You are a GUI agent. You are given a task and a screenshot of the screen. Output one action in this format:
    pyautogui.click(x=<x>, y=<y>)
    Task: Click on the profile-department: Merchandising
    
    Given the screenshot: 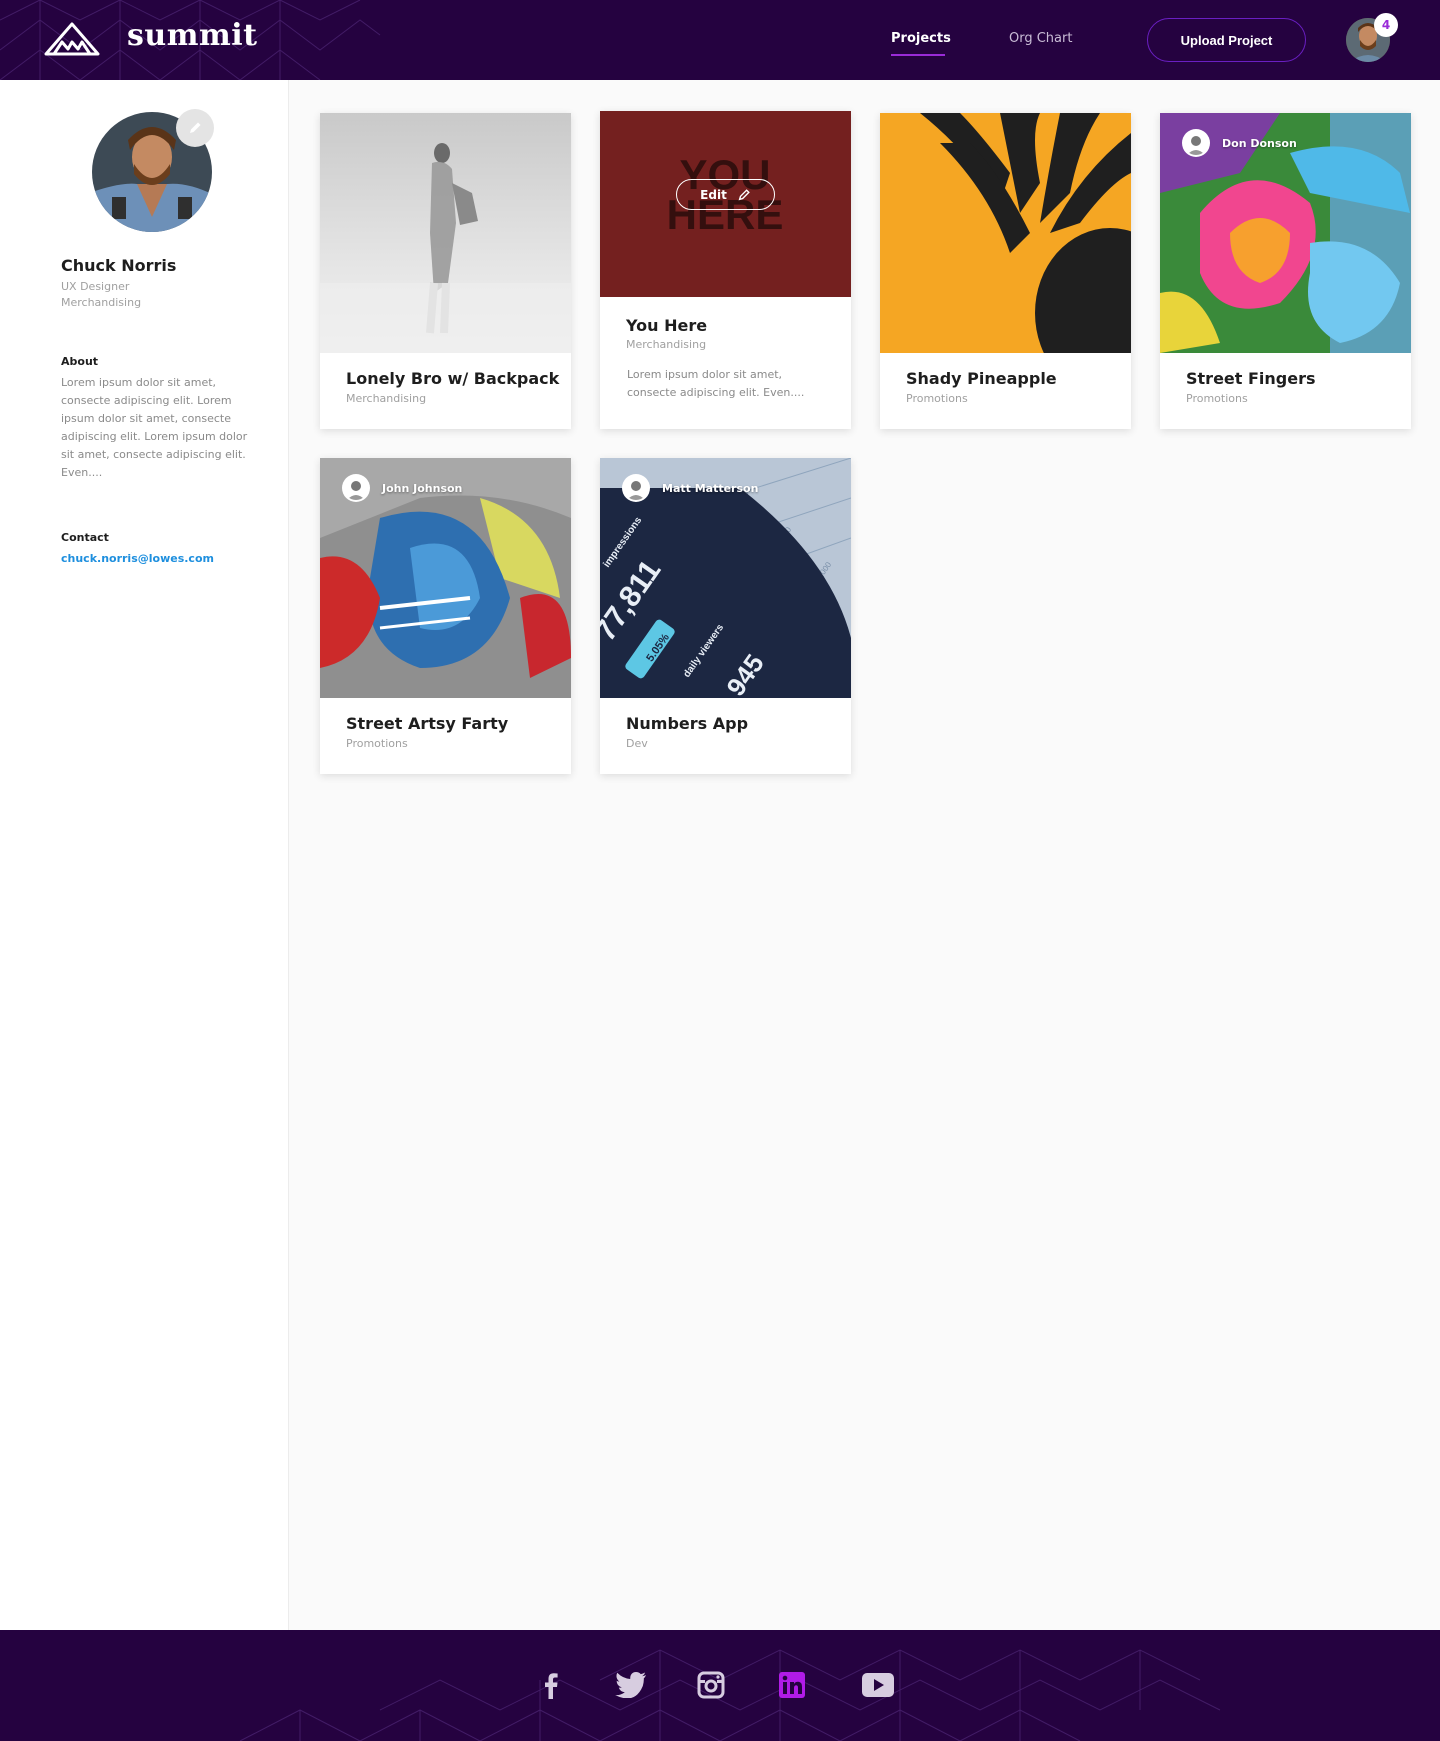 What is the action you would take?
    pyautogui.click(x=101, y=302)
    